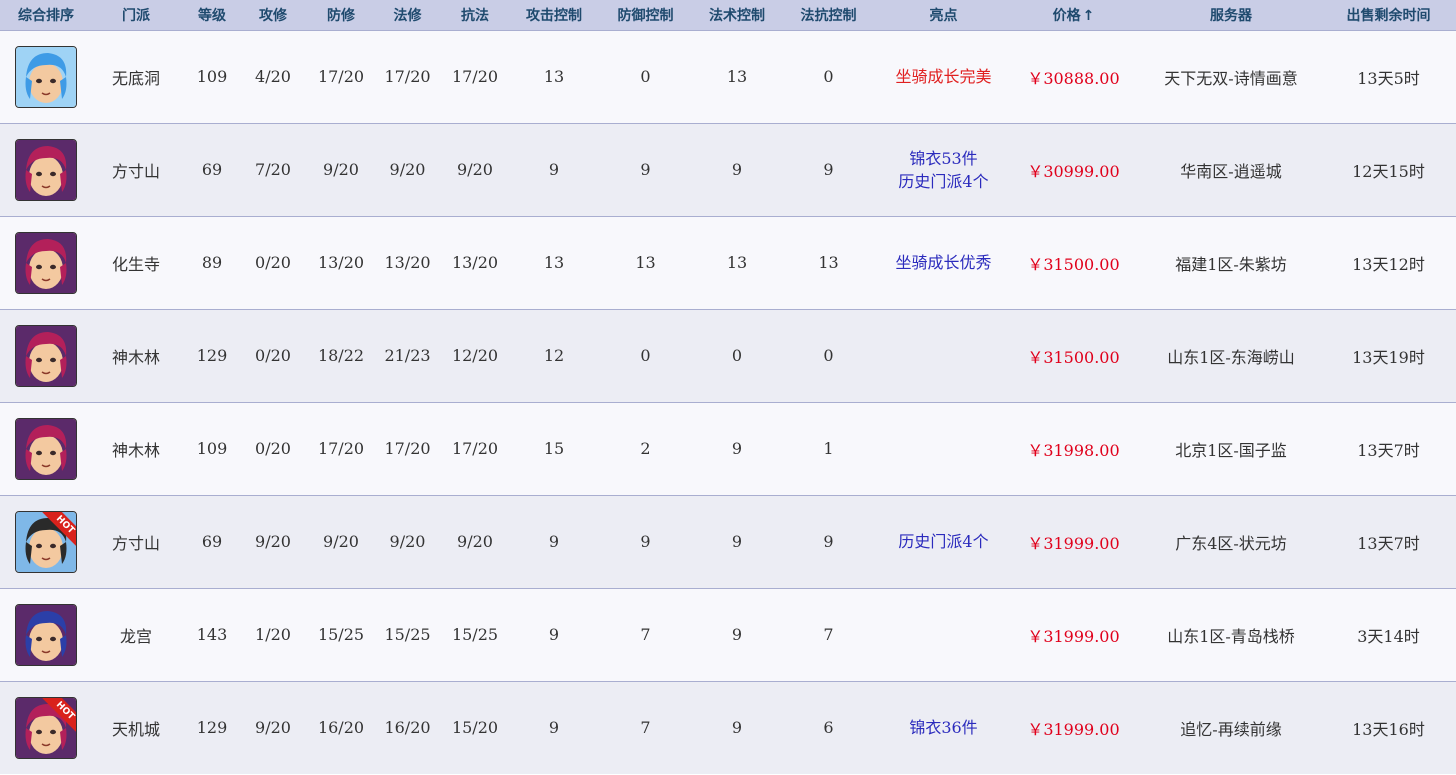 The image size is (1456, 775). What do you see at coordinates (1066, 15) in the screenshot?
I see `header-price-label: 价格` at bounding box center [1066, 15].